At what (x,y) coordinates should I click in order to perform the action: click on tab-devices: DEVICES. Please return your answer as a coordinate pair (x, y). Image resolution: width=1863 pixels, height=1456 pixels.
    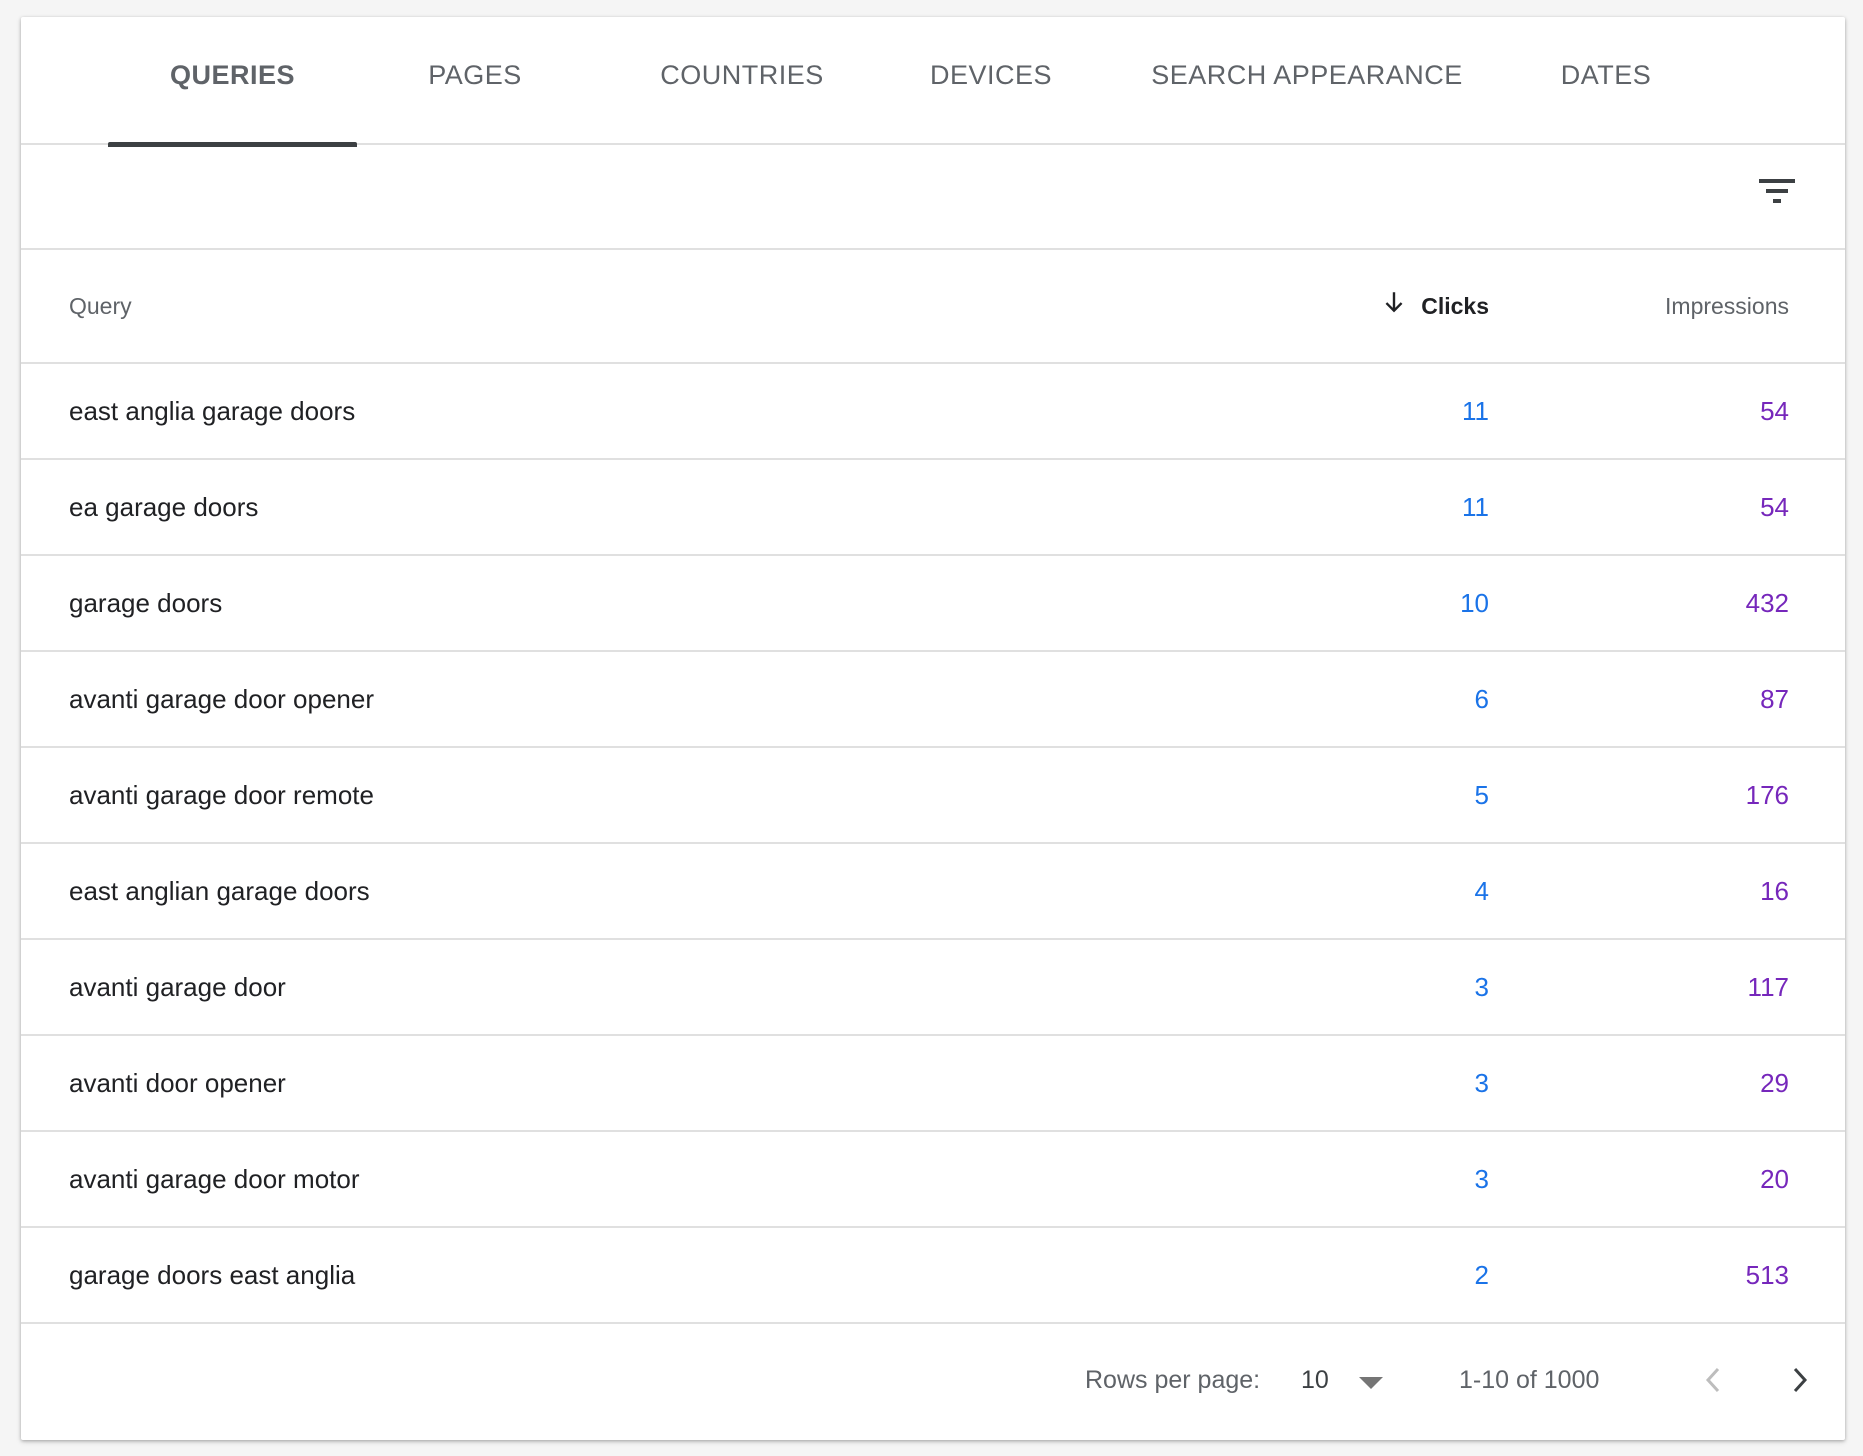
    Looking at the image, I should click on (991, 81).